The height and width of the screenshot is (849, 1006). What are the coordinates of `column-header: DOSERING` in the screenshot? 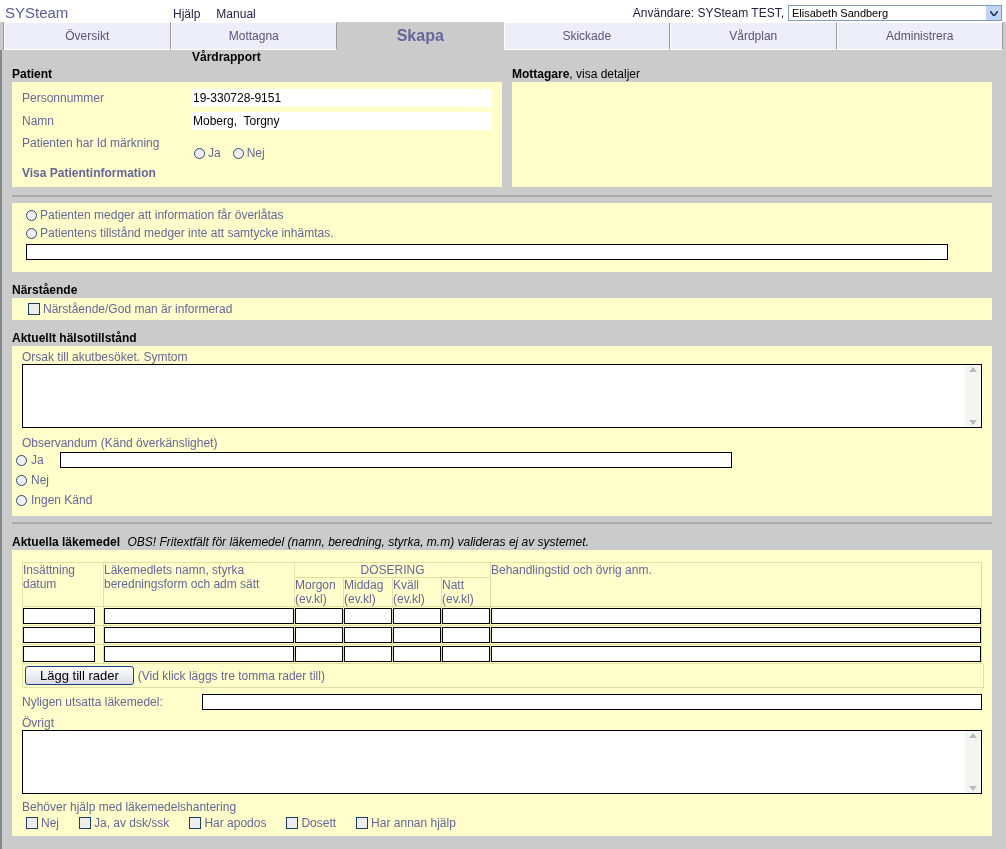 It's located at (392, 570).